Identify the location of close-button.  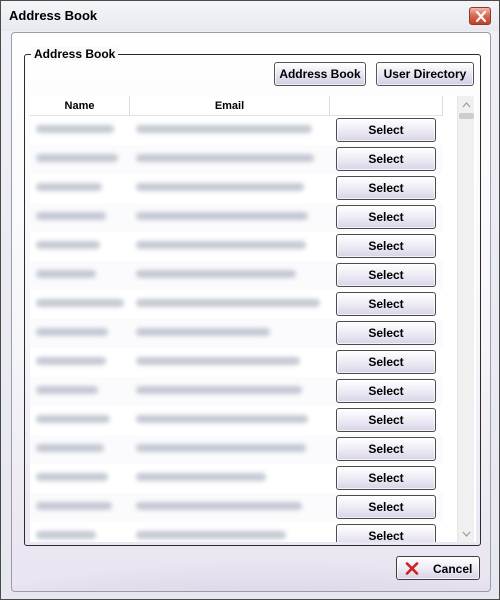
(480, 16).